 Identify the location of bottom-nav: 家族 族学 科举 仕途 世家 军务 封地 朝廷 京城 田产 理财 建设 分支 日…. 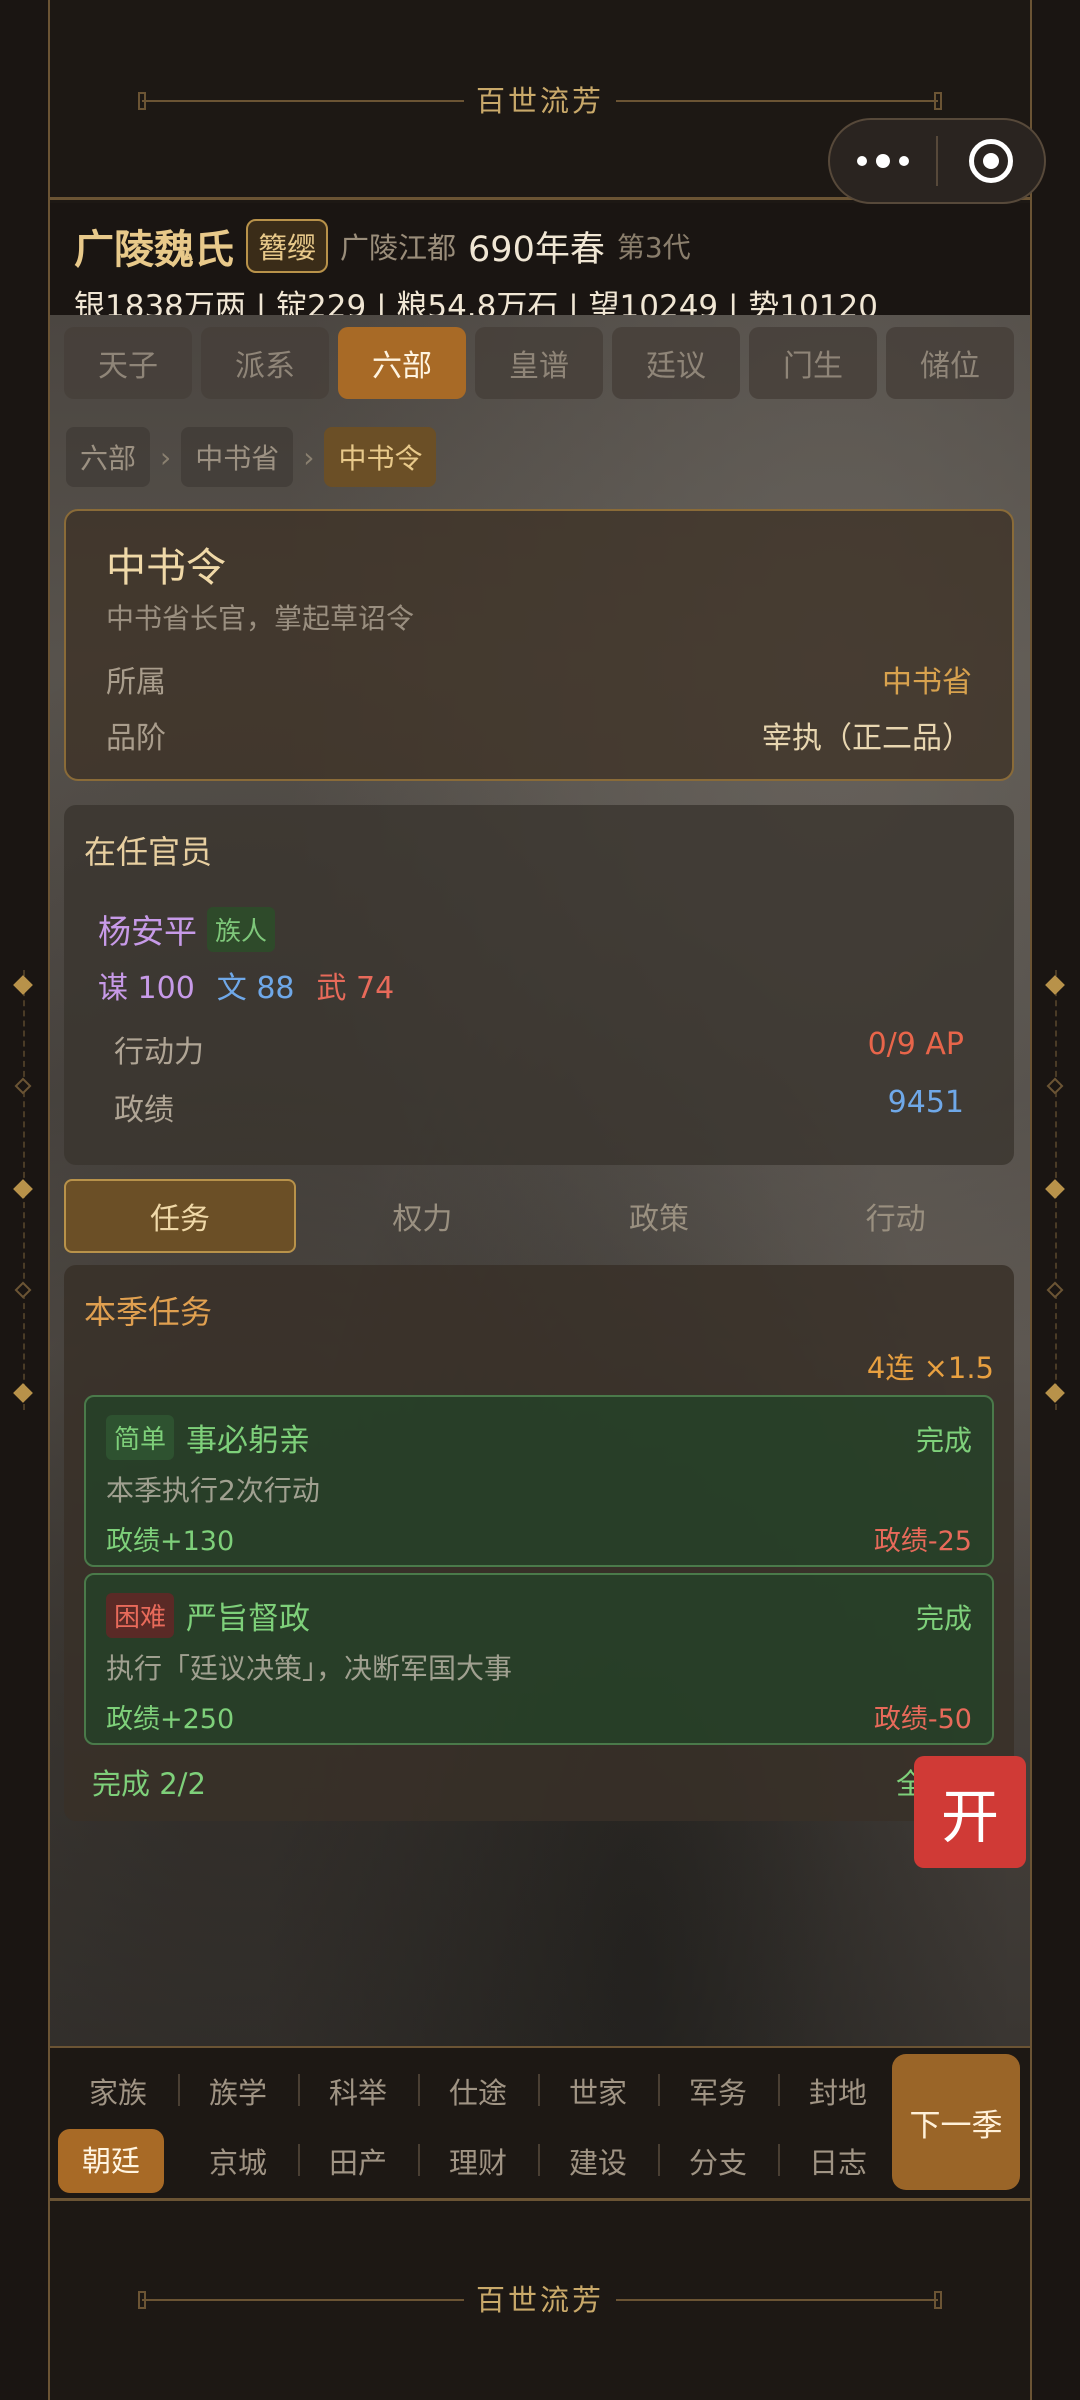
(540, 2122).